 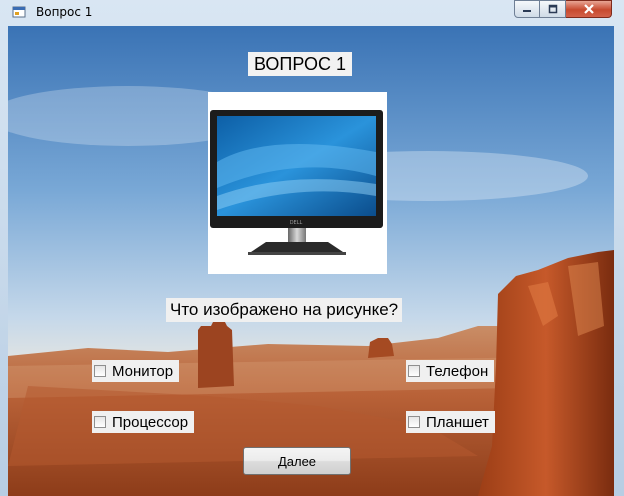 I want to click on next-button: Далее, so click(x=297, y=461).